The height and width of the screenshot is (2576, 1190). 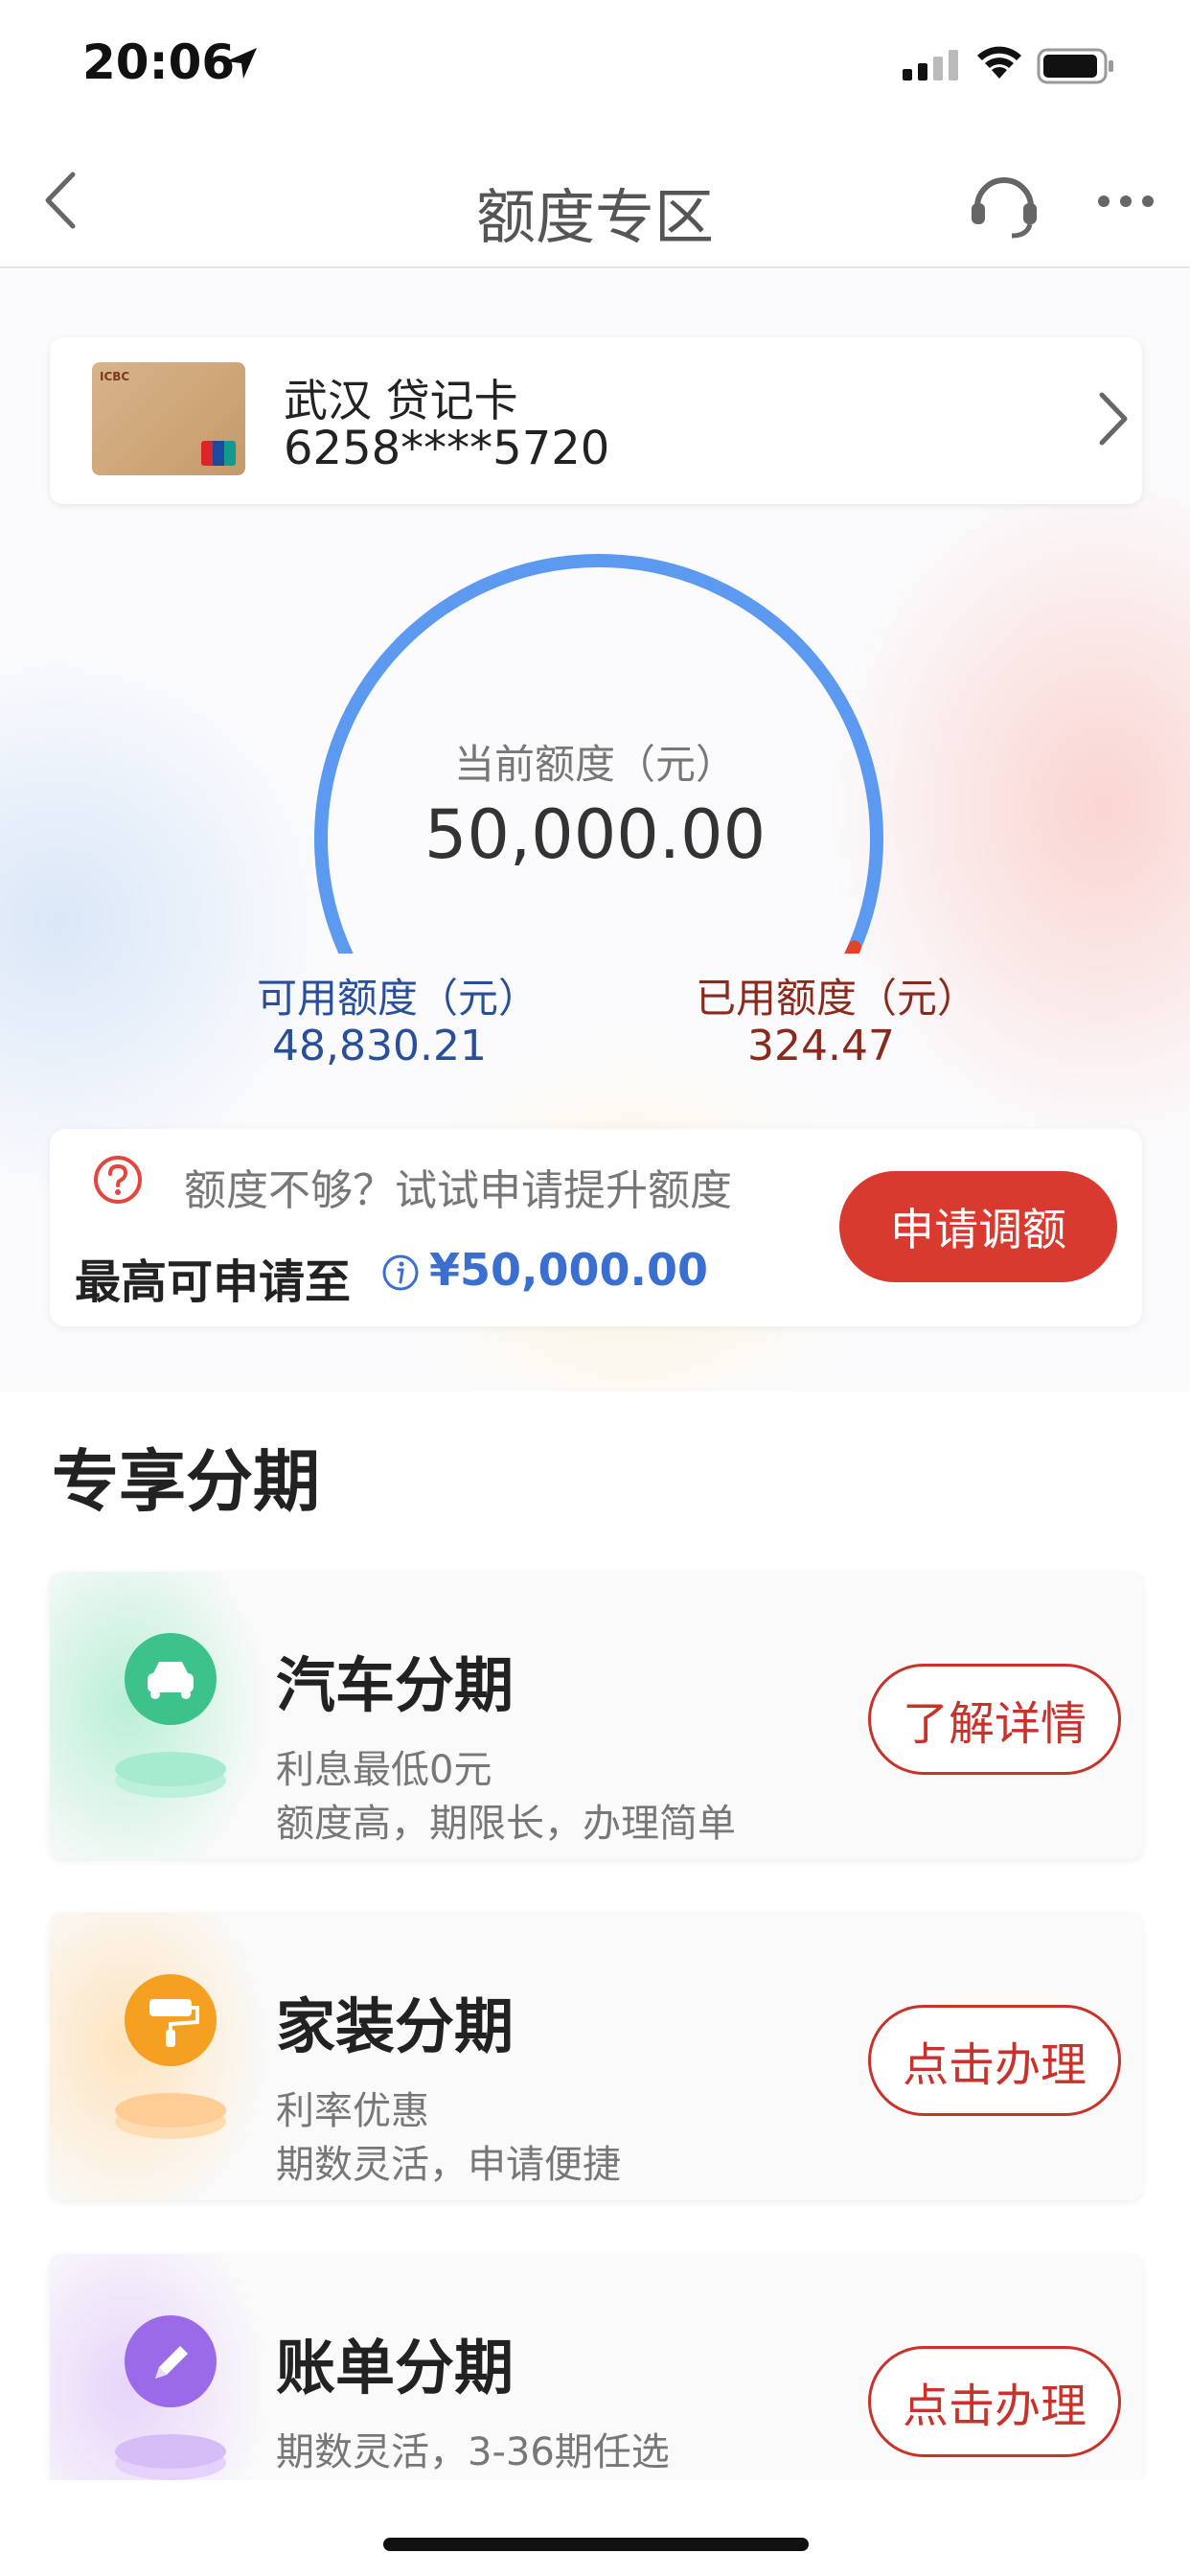 I want to click on product-card-home-installment: 家装分期 利率优惠 期数灵活，申请便捷 点击办理, so click(x=596, y=2056).